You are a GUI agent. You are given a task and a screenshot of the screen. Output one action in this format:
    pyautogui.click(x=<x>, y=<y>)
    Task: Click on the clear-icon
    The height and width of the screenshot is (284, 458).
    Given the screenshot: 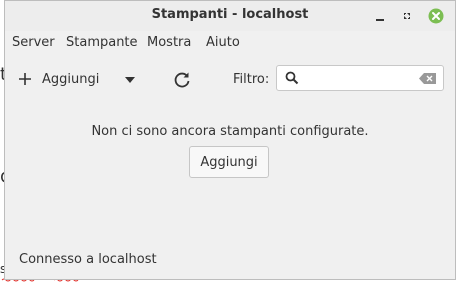 What is the action you would take?
    pyautogui.click(x=427, y=78)
    